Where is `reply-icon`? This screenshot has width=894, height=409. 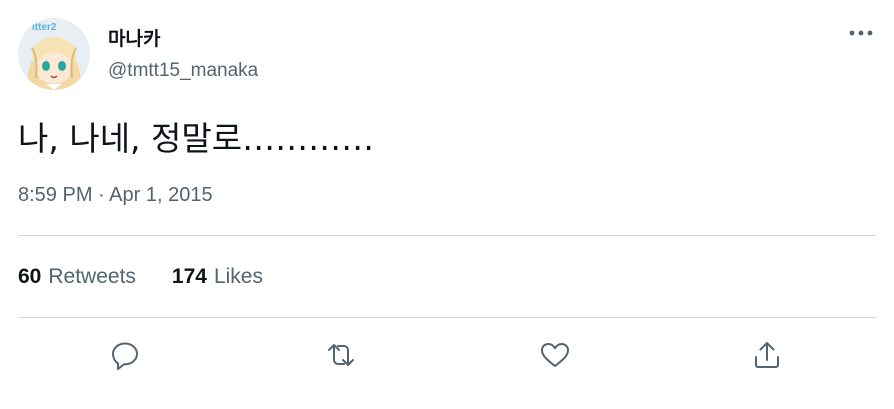
reply-icon is located at coordinates (125, 356).